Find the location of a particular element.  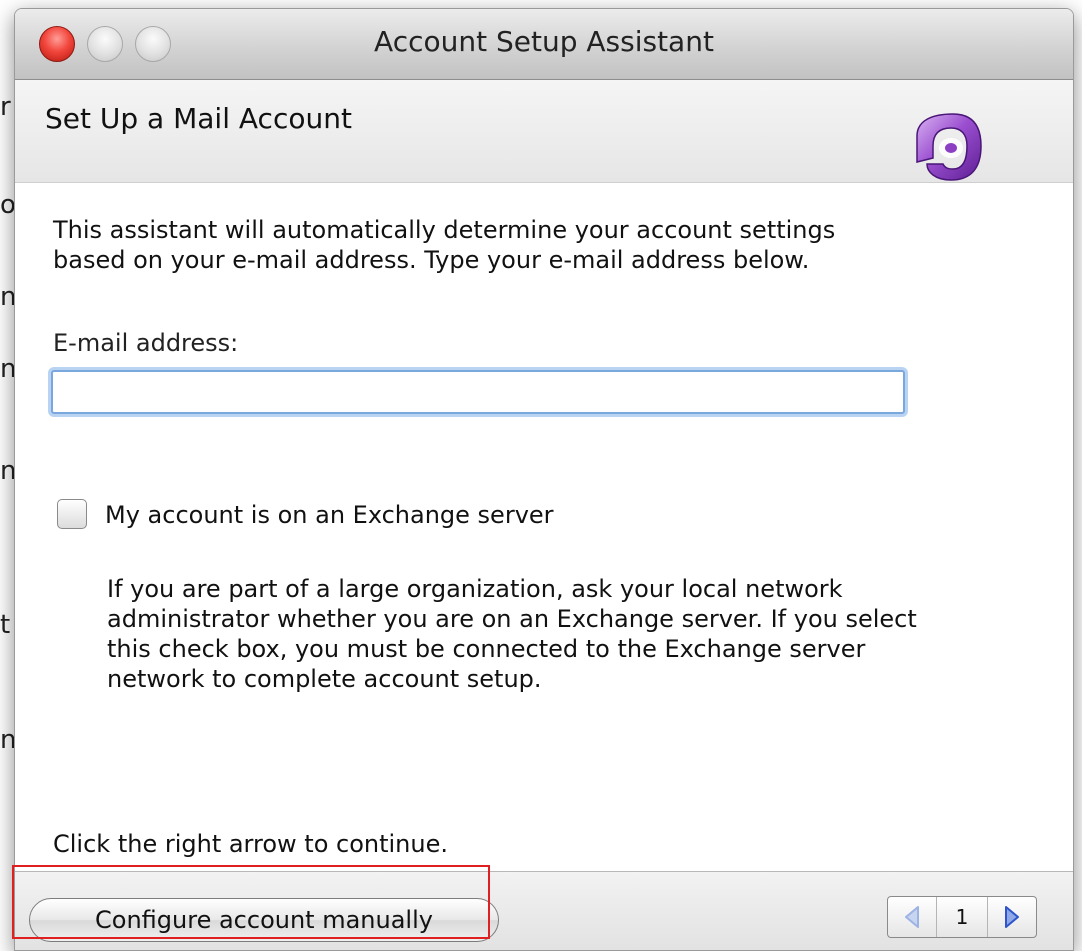

page-number: 1 is located at coordinates (962, 917).